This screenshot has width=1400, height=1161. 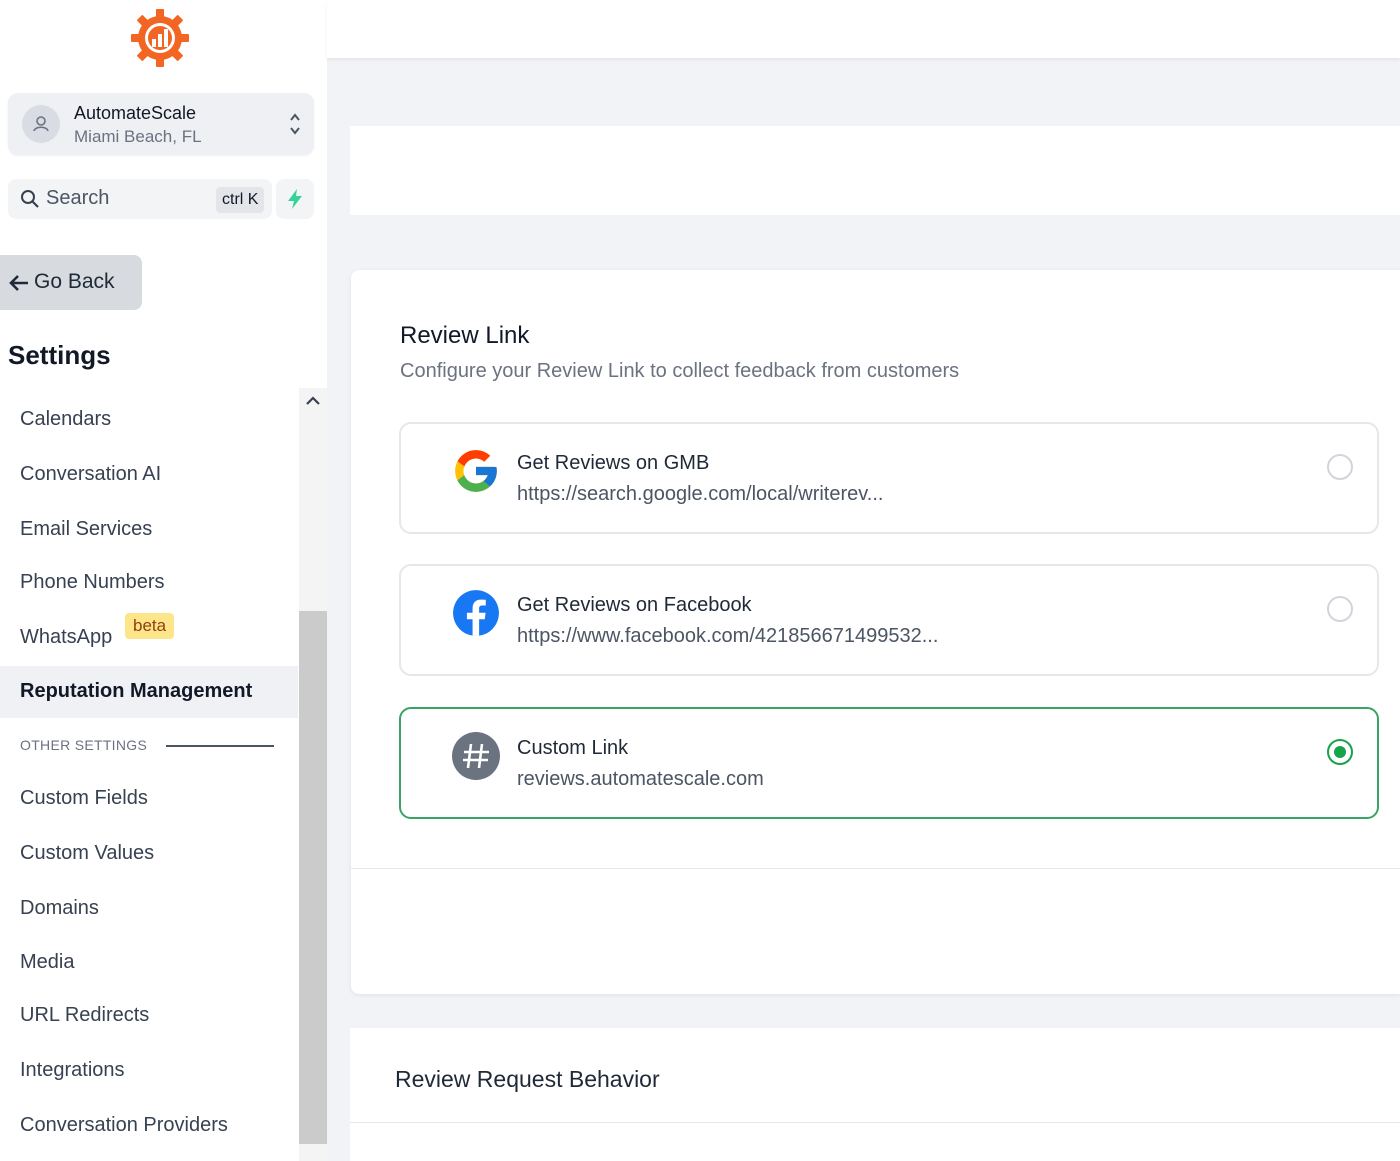 I want to click on other-settings-label: OTHER SETTINGS, so click(x=84, y=745).